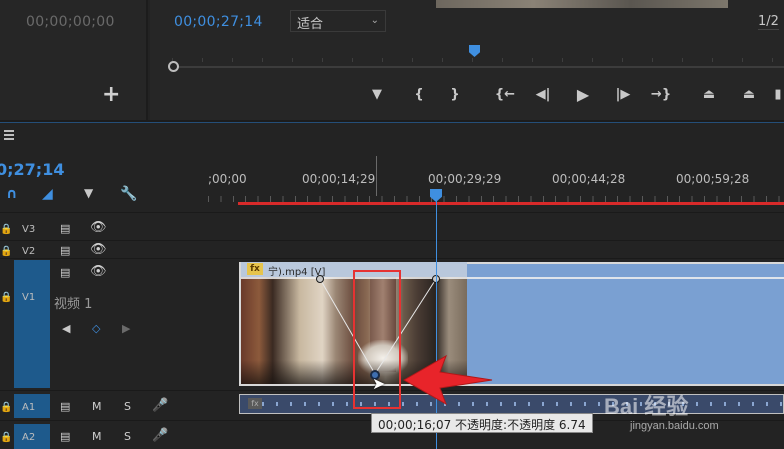 Image resolution: width=784 pixels, height=449 pixels. I want to click on highlight-box, so click(377, 339).